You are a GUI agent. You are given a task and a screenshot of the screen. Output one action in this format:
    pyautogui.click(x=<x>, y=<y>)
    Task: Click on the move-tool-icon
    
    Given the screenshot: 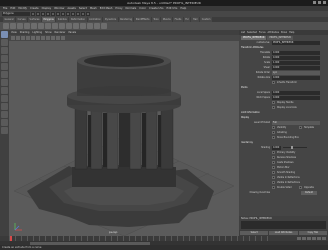 What is the action you would take?
    pyautogui.click(x=4, y=50)
    